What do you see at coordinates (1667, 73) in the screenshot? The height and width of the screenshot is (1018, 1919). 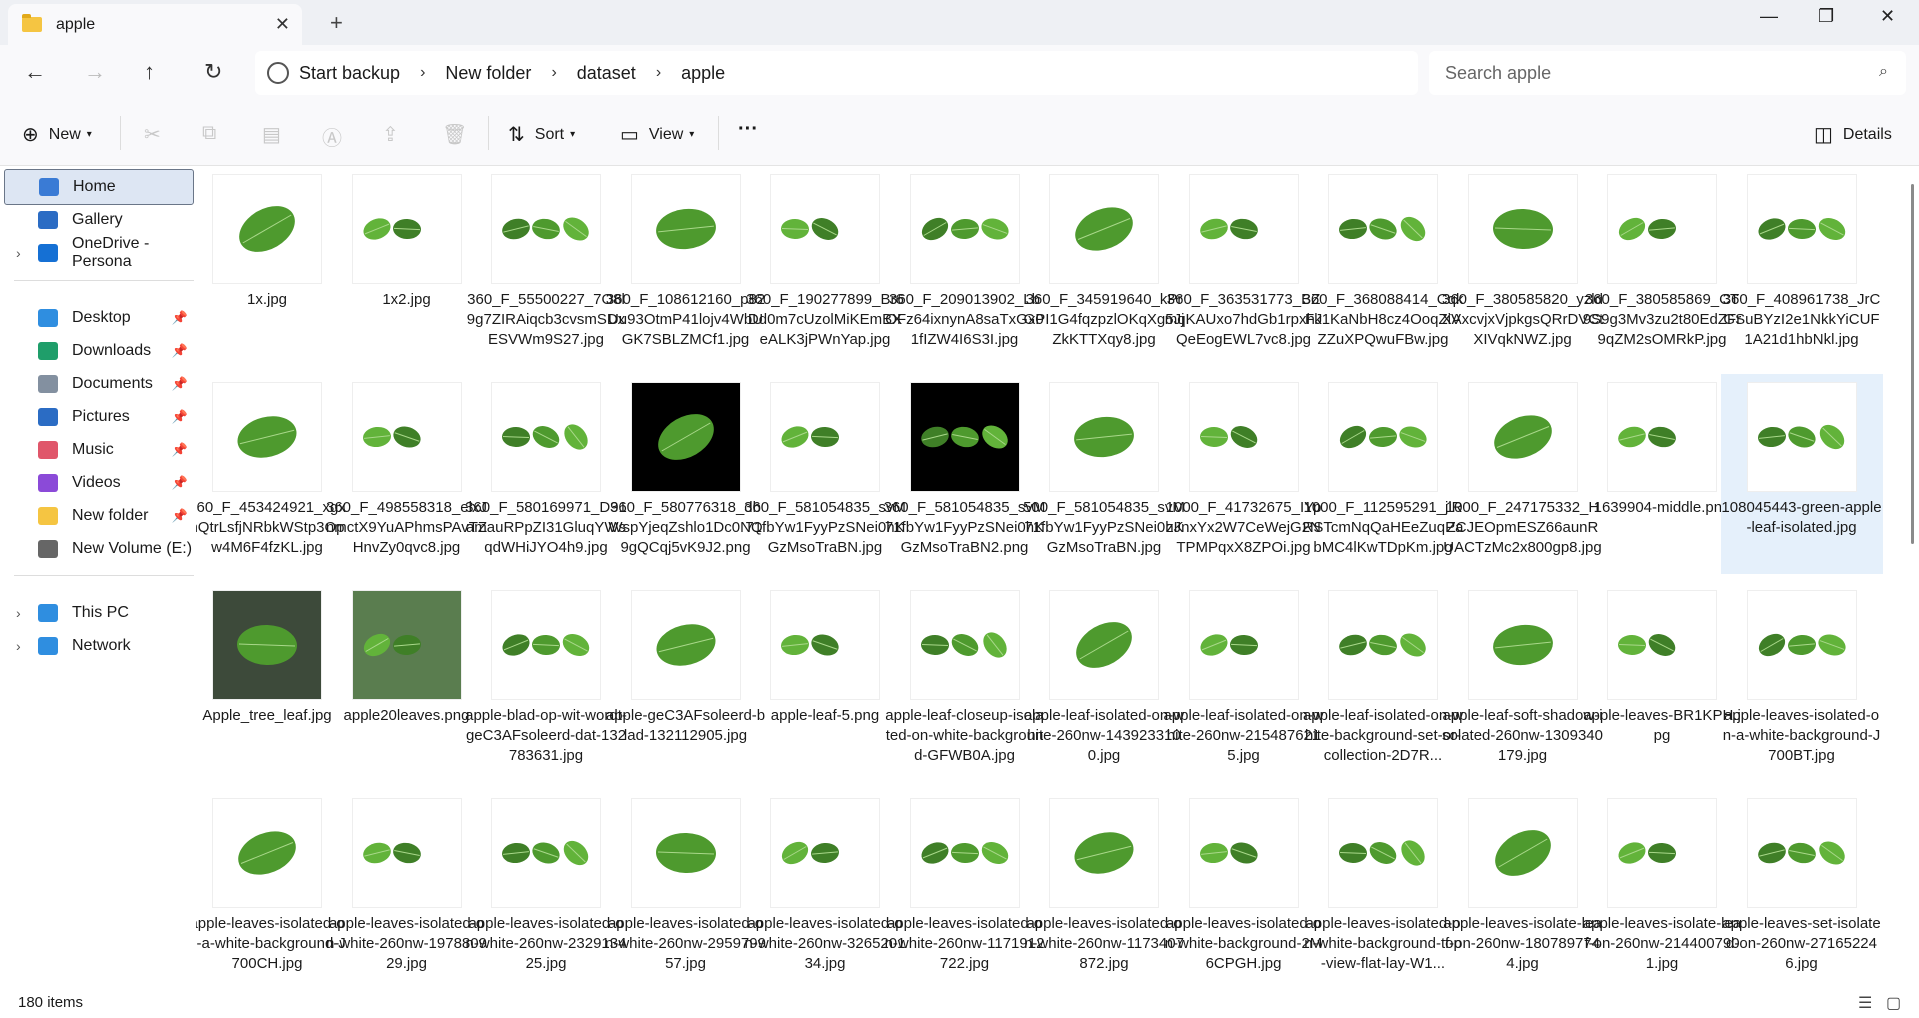 I see `search-input: Search apple ⌕` at bounding box center [1667, 73].